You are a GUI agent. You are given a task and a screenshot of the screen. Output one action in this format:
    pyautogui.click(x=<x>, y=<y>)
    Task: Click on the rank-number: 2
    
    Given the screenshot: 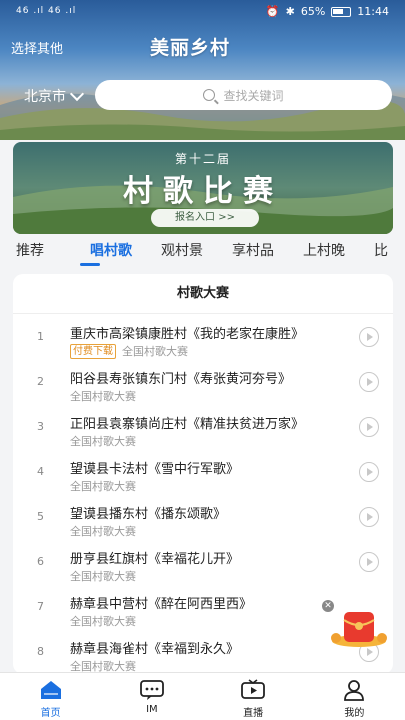 What is the action you would take?
    pyautogui.click(x=40, y=381)
    